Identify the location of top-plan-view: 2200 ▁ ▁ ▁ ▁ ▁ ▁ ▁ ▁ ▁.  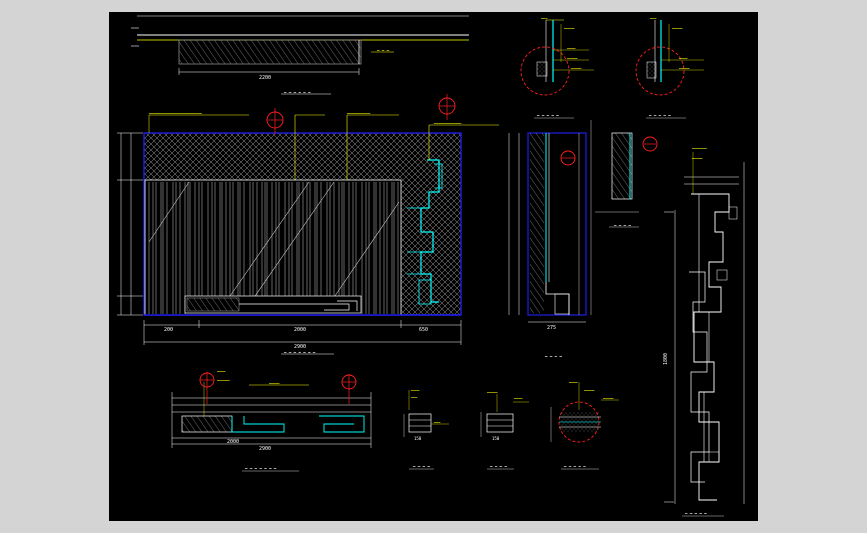
(300, 55).